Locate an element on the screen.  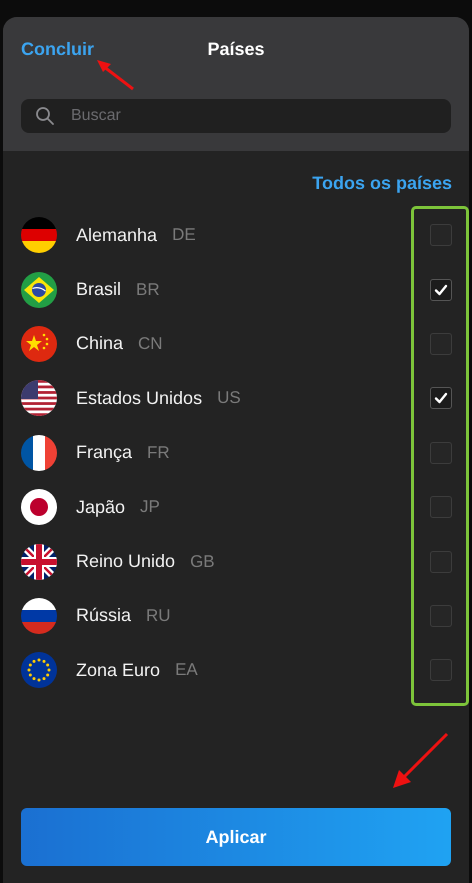
uk-flag-icon is located at coordinates (39, 562).